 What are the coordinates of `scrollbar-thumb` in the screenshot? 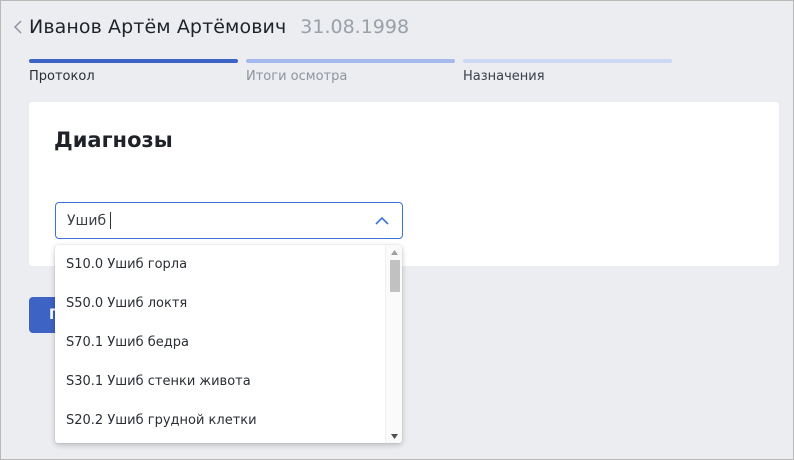 It's located at (395, 276).